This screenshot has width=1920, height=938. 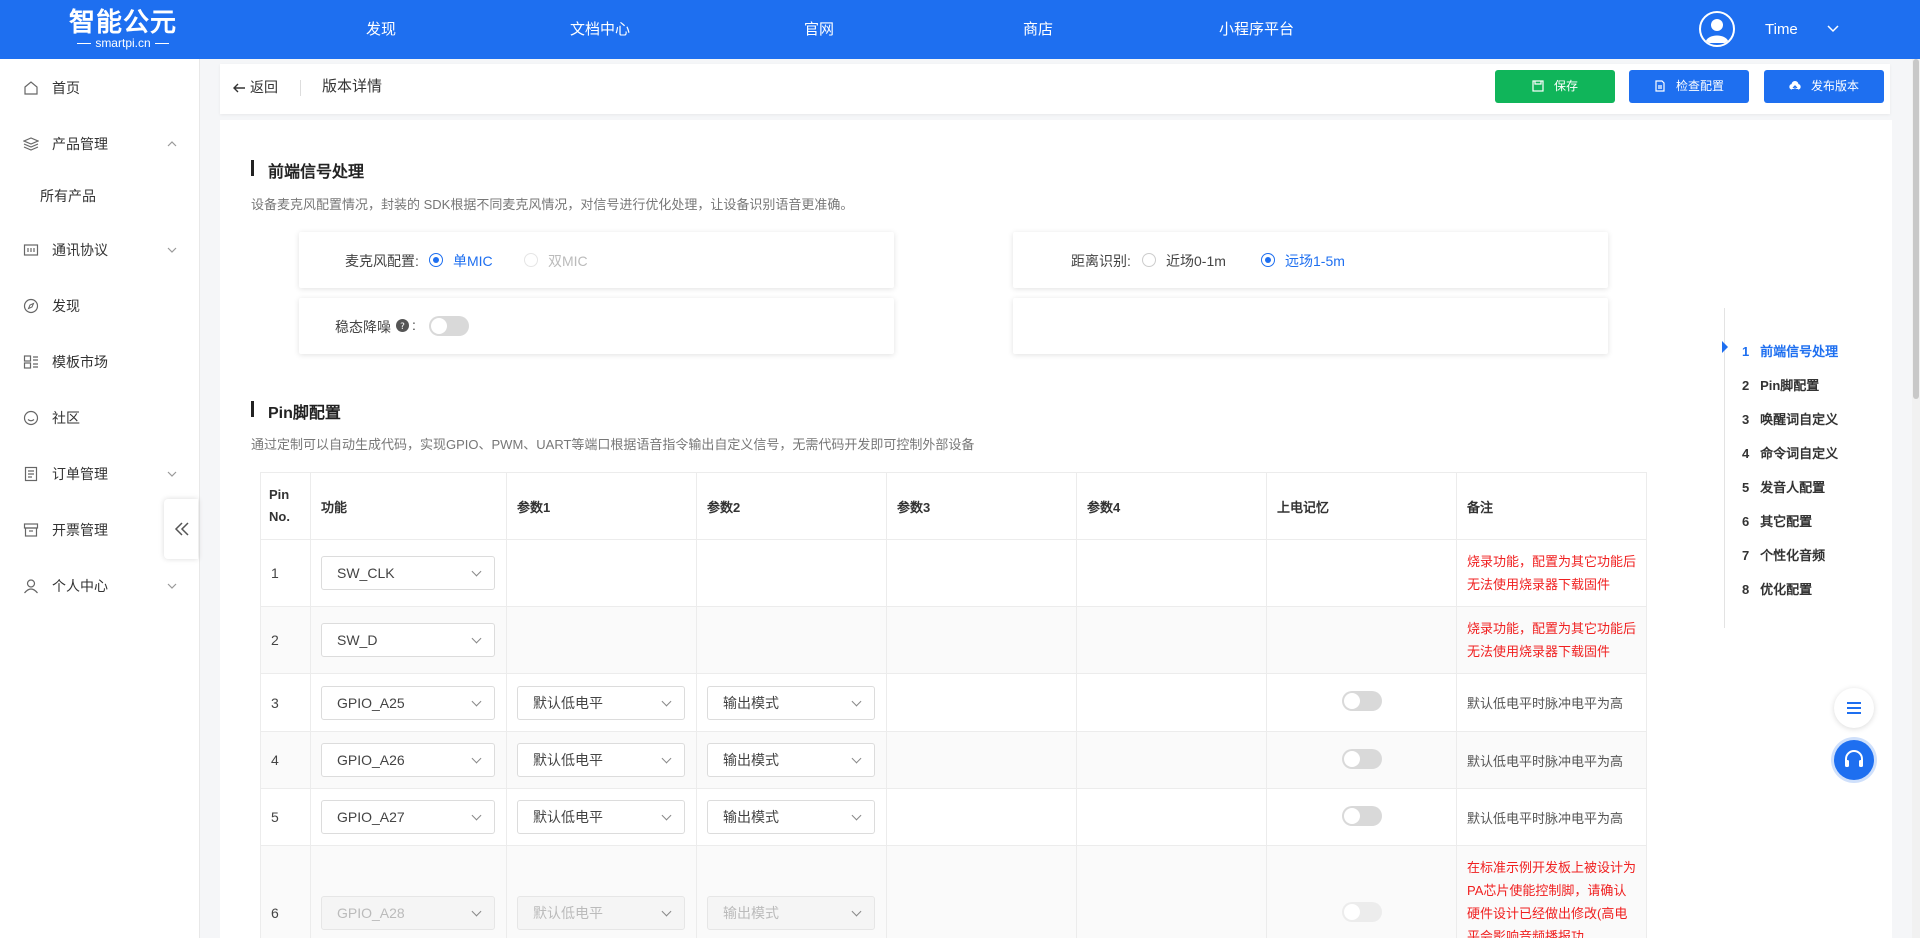 I want to click on func-cell: SW_CLK, so click(x=408, y=573).